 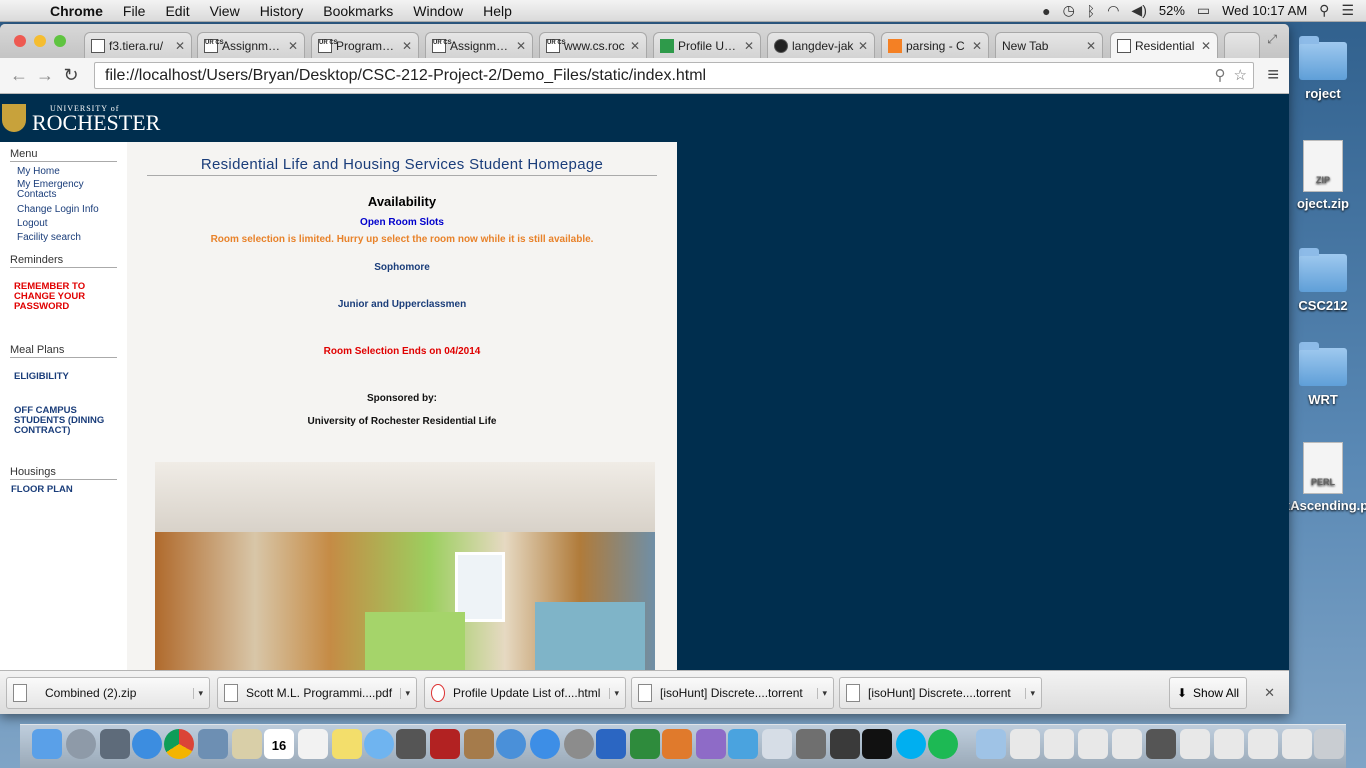 I want to click on desktop-file-perl: PERL xAscending.pl, so click(x=1324, y=477).